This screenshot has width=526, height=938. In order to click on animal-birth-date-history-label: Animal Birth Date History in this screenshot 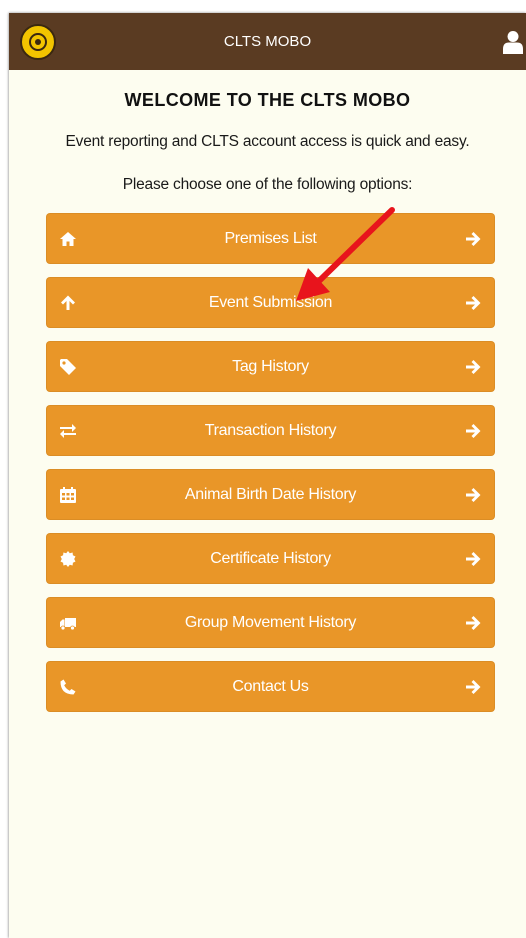, I will do `click(270, 494)`.